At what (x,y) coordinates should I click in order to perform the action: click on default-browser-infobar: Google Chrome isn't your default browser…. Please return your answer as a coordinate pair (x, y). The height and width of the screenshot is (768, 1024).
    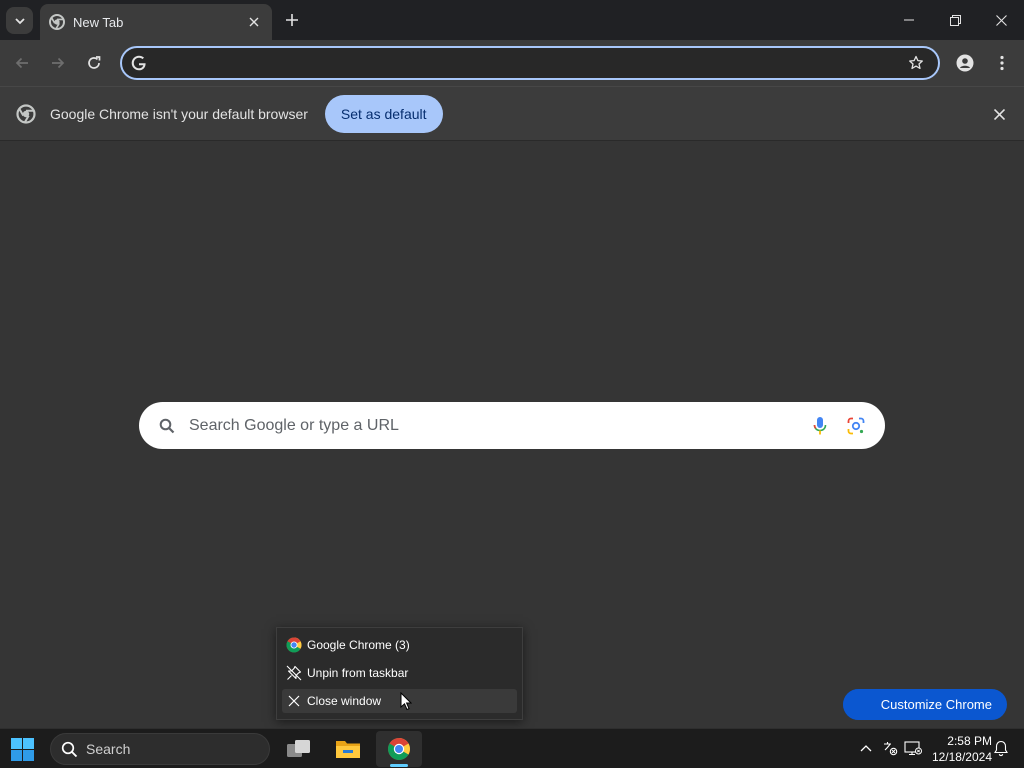
    Looking at the image, I should click on (512, 113).